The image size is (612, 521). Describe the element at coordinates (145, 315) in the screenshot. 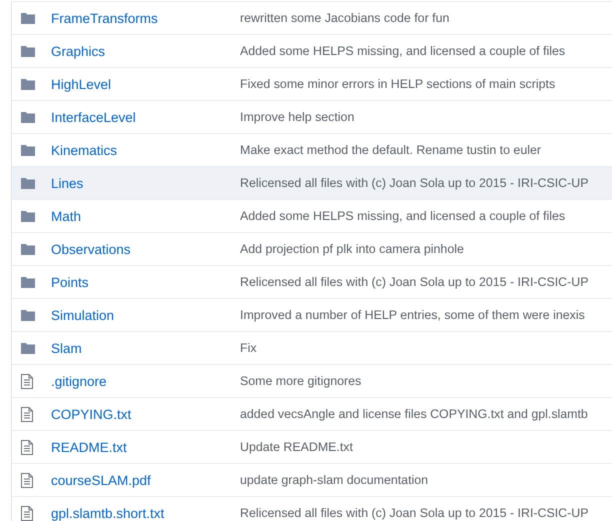

I see `file-link: Simulation` at that location.